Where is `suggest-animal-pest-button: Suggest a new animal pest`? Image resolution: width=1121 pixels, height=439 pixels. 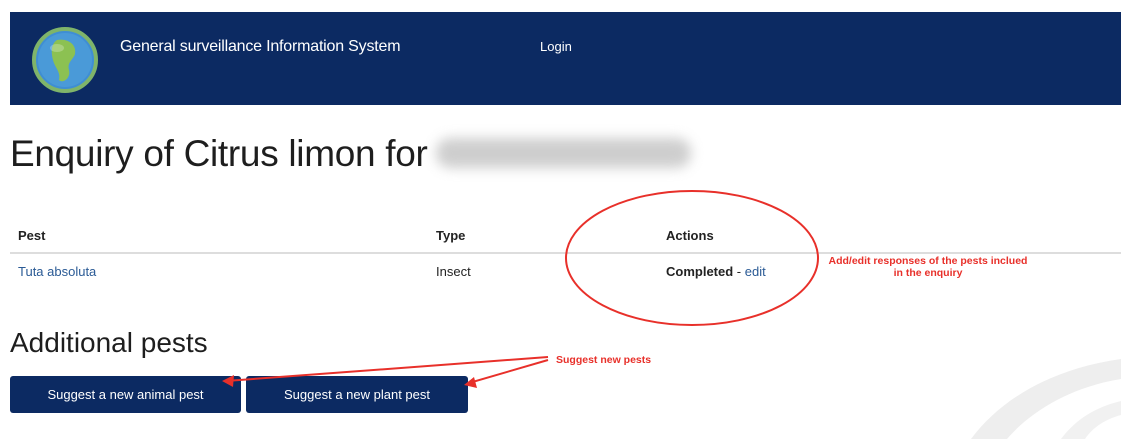 suggest-animal-pest-button: Suggest a new animal pest is located at coordinates (125, 394).